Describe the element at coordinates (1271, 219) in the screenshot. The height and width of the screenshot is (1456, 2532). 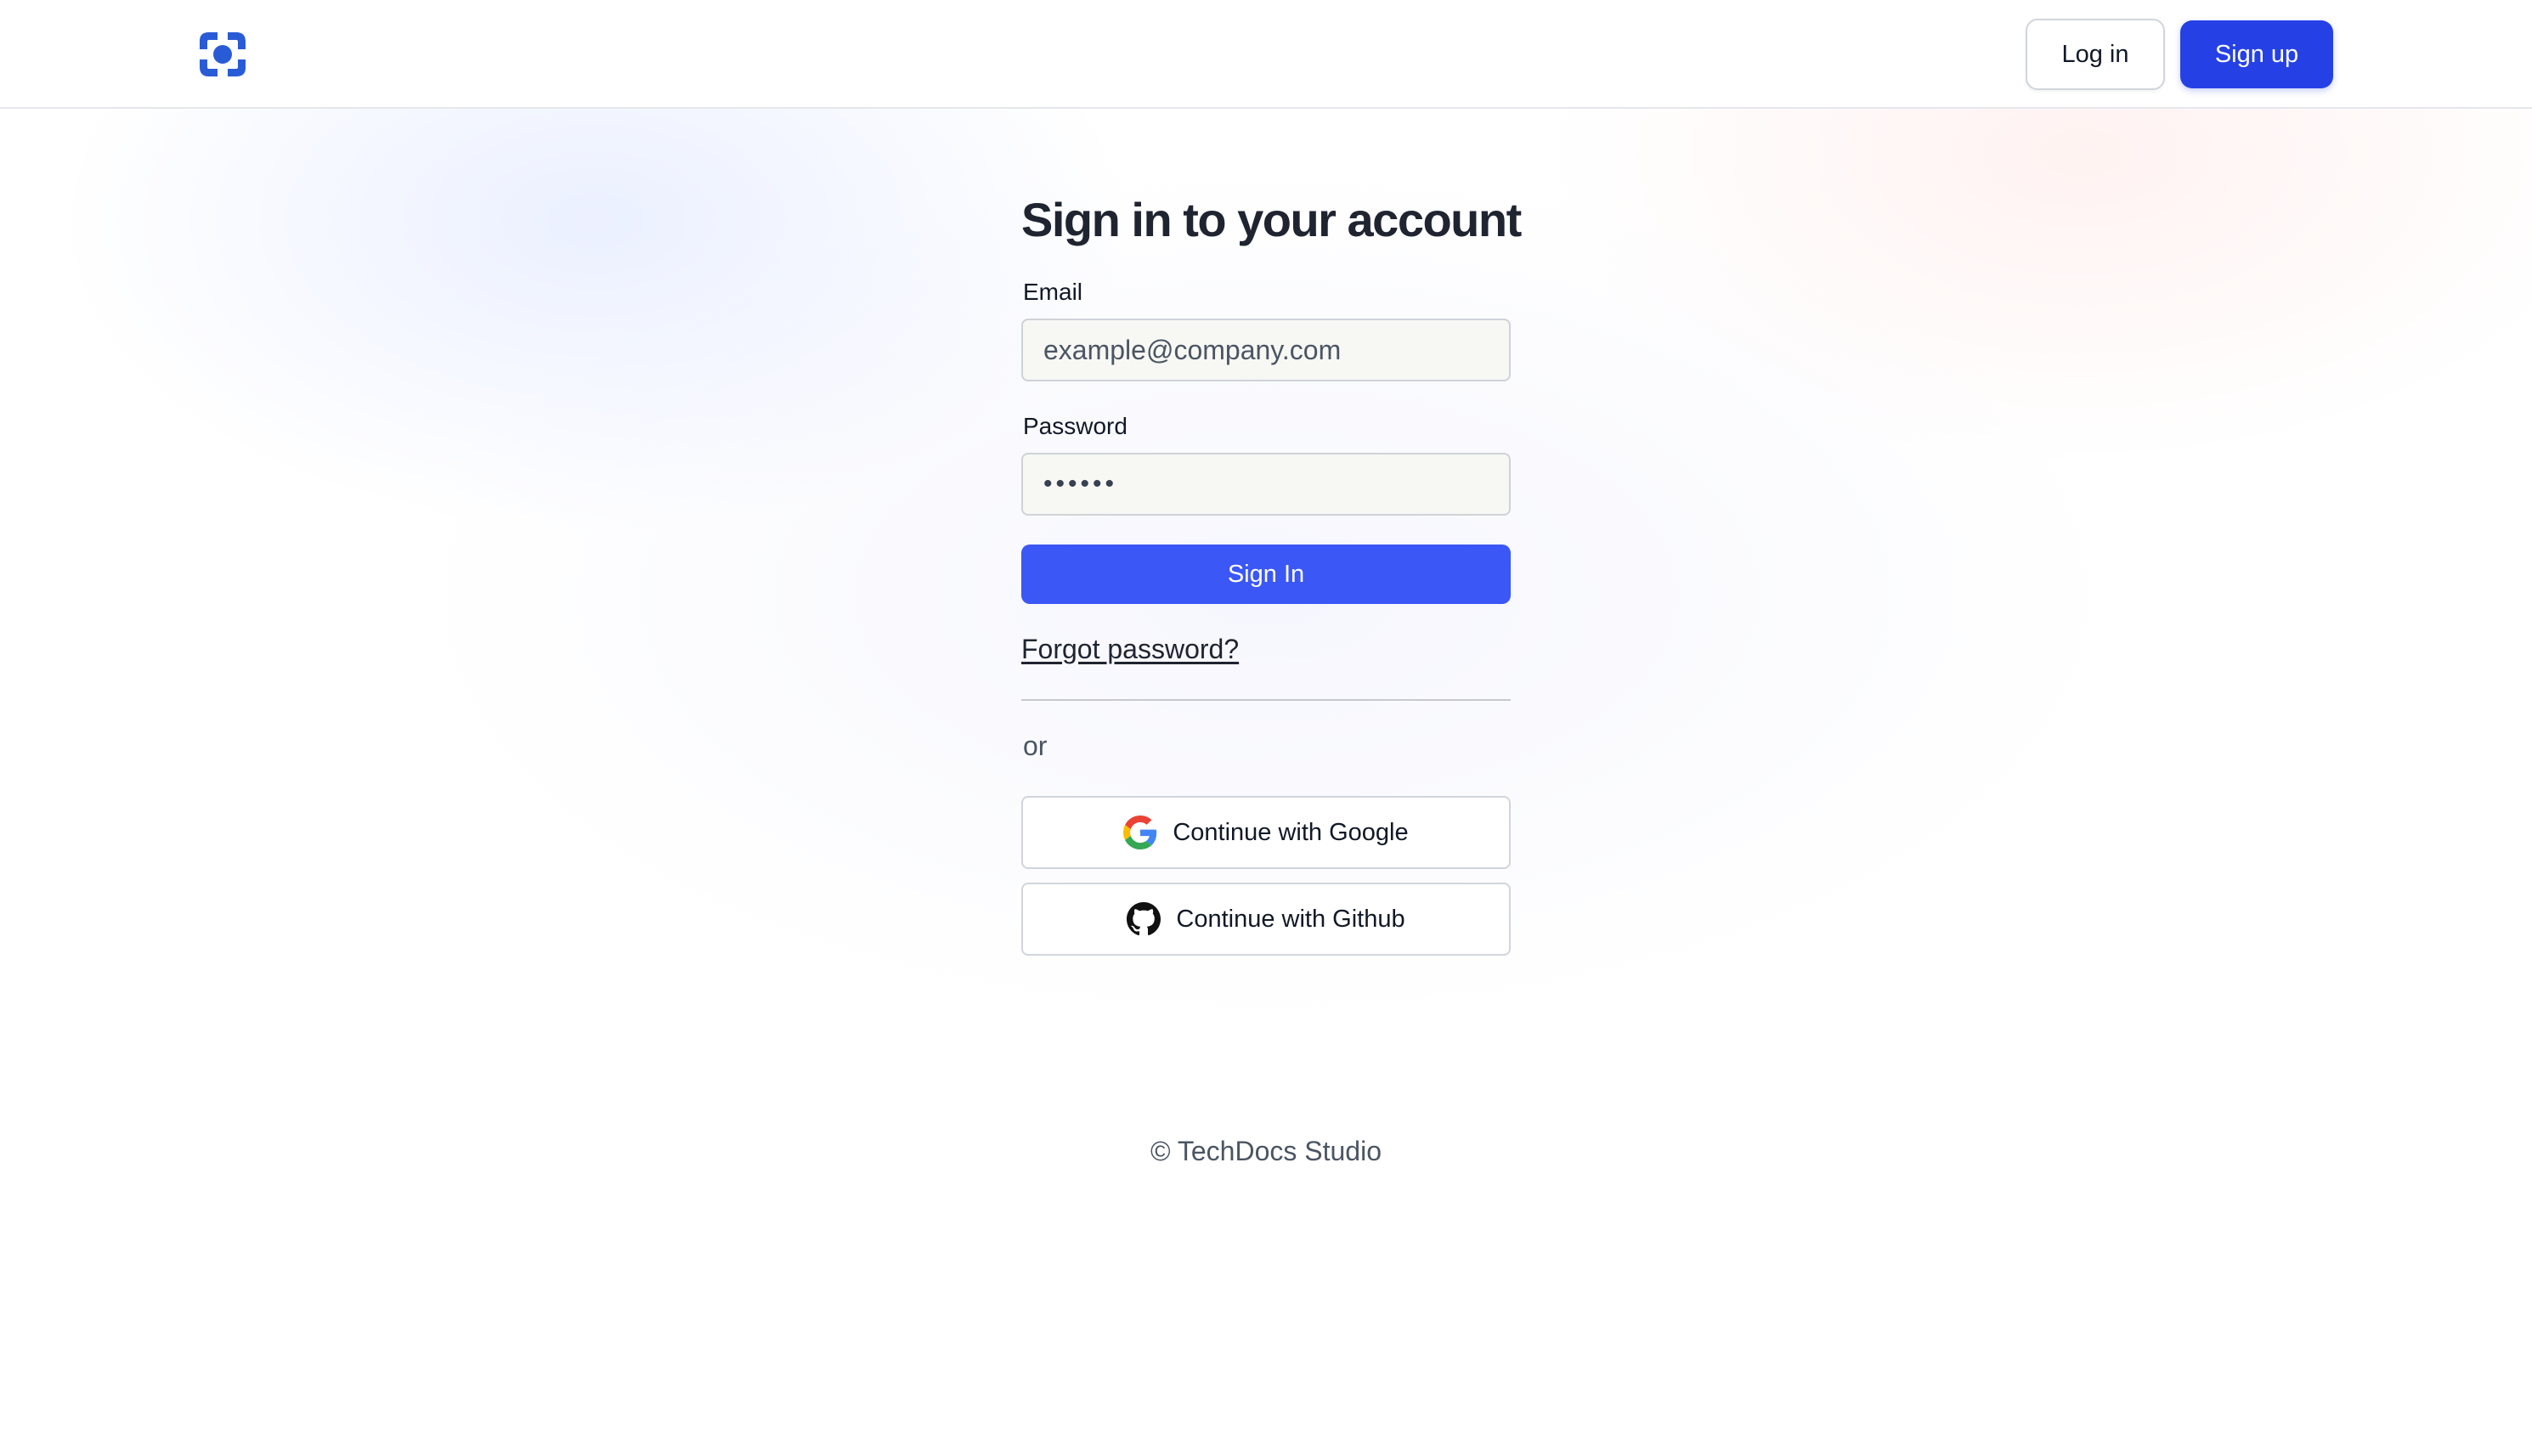
I see `page-title: Sign in to your account` at that location.